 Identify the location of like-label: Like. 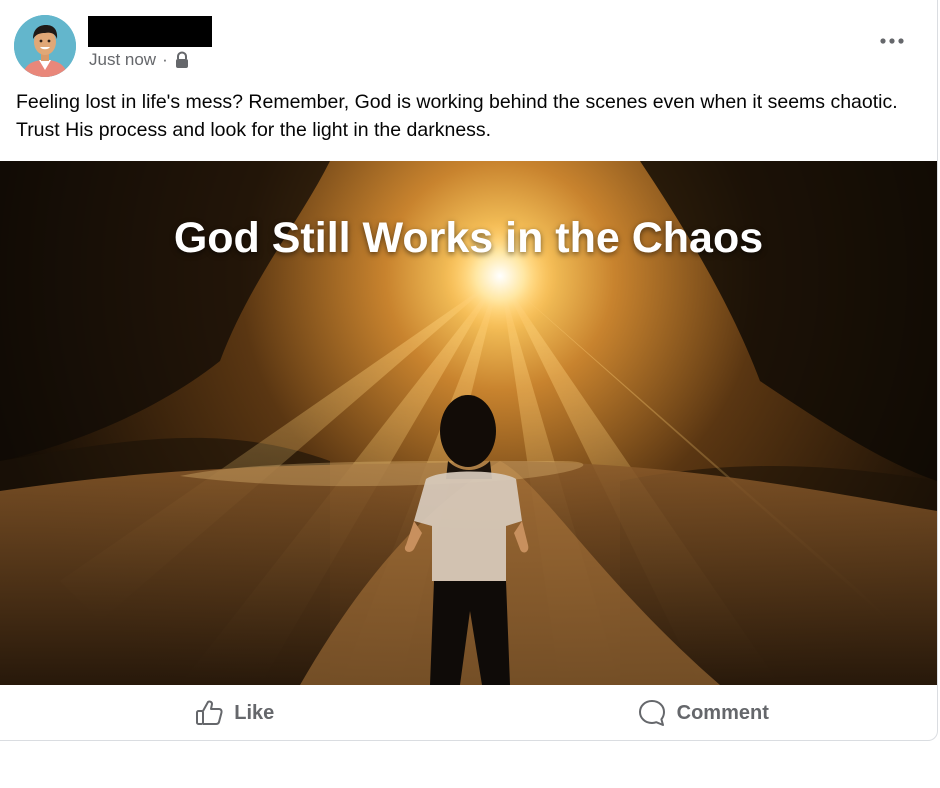
(254, 712).